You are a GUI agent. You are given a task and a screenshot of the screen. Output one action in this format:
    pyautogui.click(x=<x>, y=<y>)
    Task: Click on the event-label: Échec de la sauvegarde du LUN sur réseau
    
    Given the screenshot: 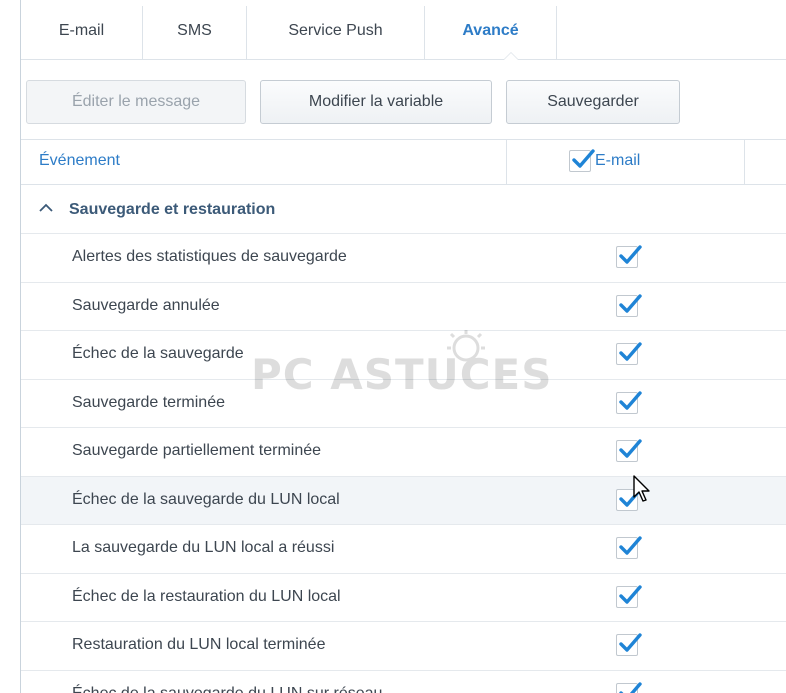 What is the action you would take?
    pyautogui.click(x=227, y=688)
    